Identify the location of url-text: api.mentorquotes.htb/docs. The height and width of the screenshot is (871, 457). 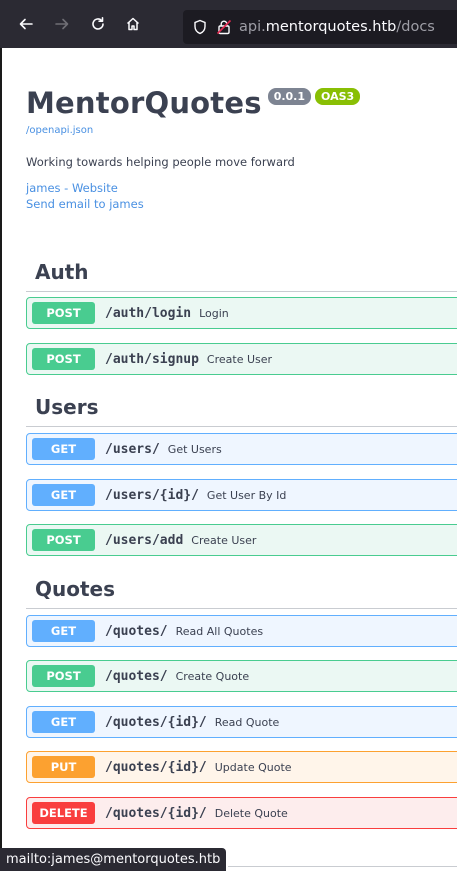
(337, 27).